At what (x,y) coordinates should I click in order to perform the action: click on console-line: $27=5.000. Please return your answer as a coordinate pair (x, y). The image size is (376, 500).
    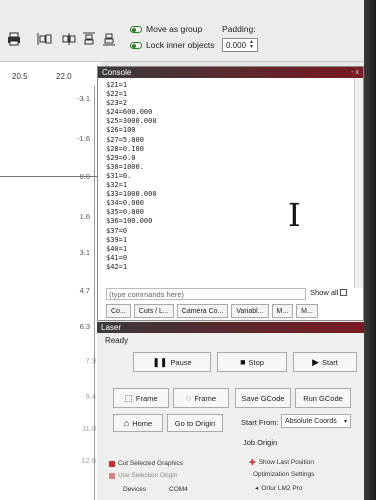
    Looking at the image, I should click on (125, 139).